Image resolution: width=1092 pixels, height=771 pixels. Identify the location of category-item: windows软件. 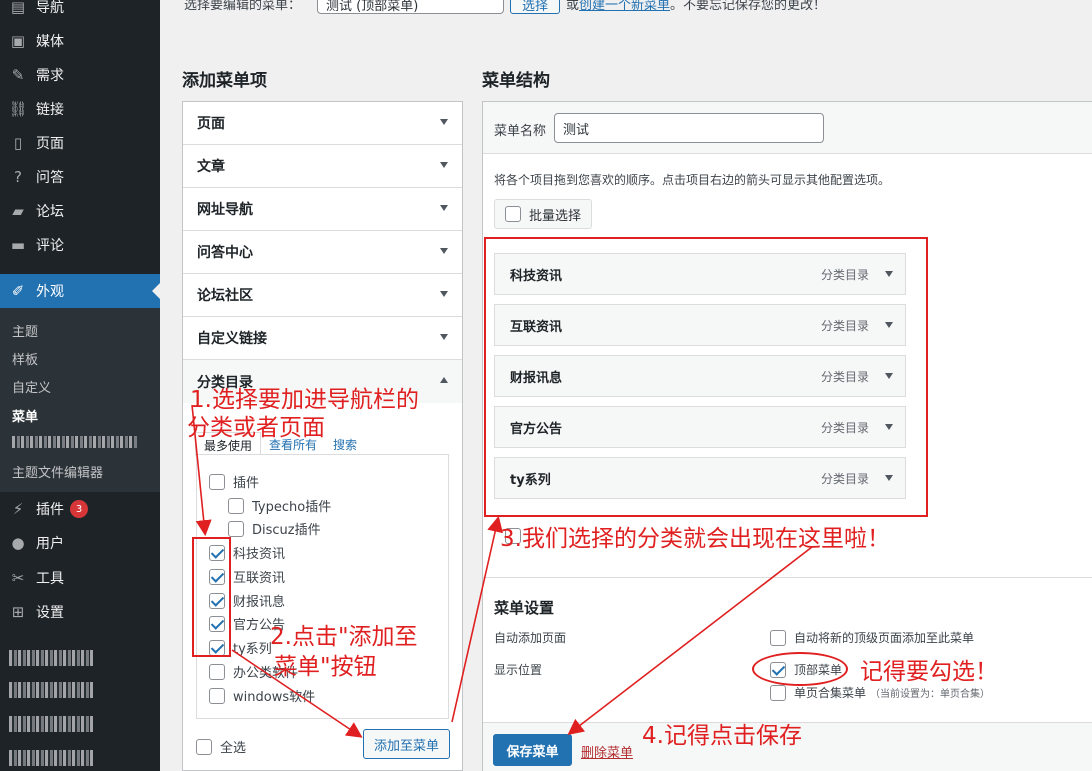
(262, 695).